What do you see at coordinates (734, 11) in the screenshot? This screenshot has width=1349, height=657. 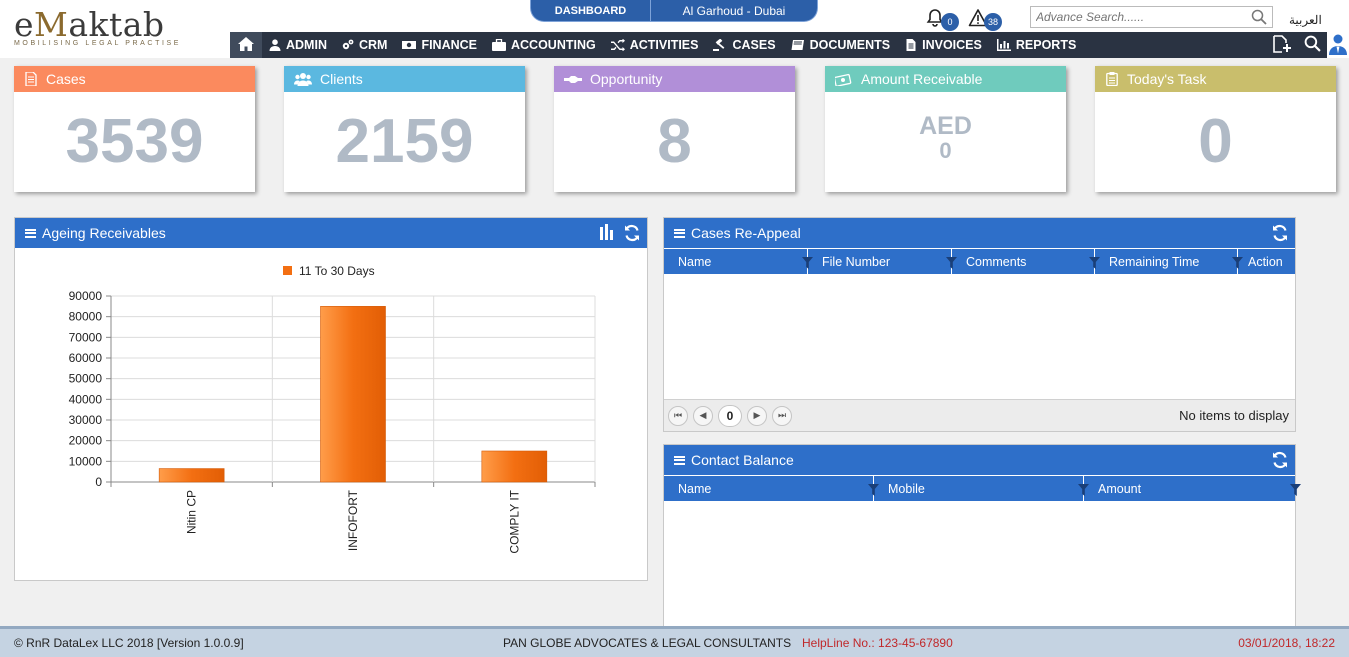 I see `branch-selector: Al Garhoud - Dubai` at bounding box center [734, 11].